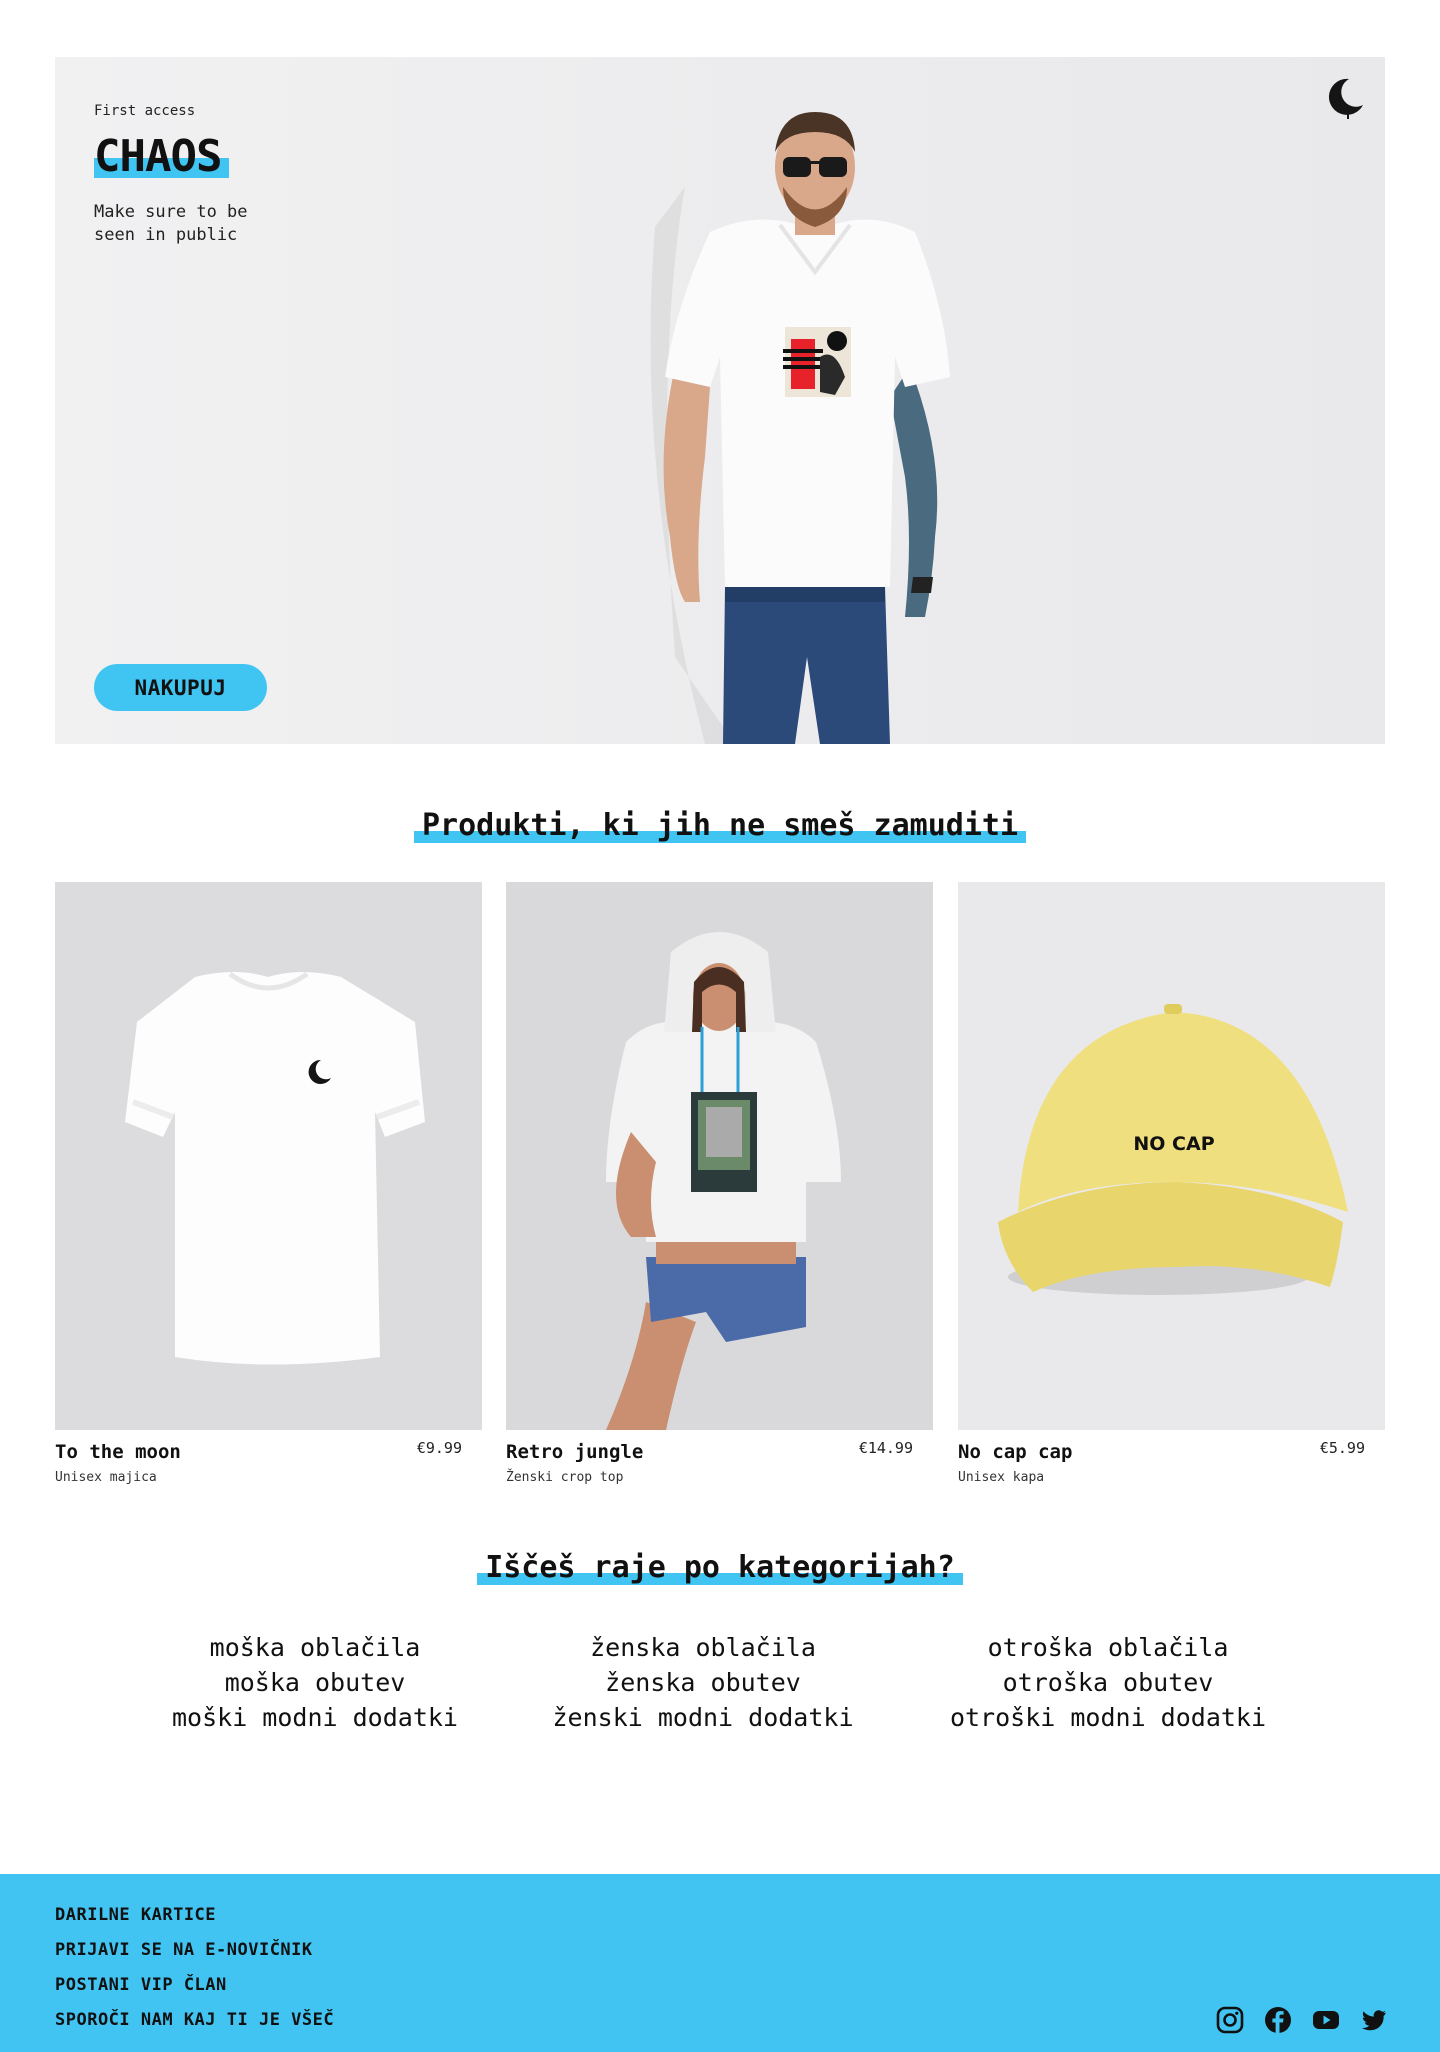  Describe the element at coordinates (194, 1950) in the screenshot. I see `footer-link-newsletter: PRIJAVI SE NA E-NOVIČNIK` at that location.